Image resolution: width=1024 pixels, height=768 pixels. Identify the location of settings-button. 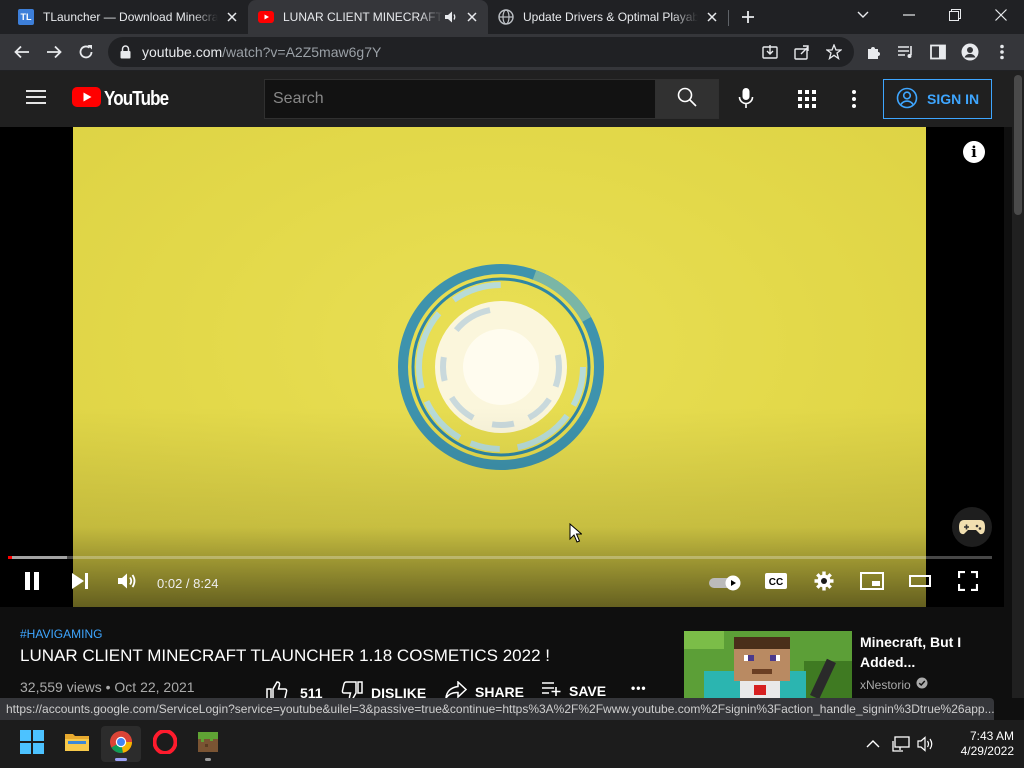
(824, 583).